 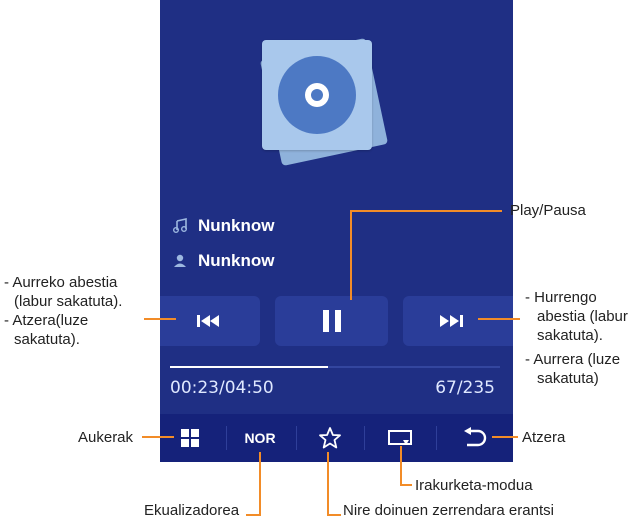 What do you see at coordinates (561, 297) in the screenshot?
I see `callout-next-1: - Hurrengo` at bounding box center [561, 297].